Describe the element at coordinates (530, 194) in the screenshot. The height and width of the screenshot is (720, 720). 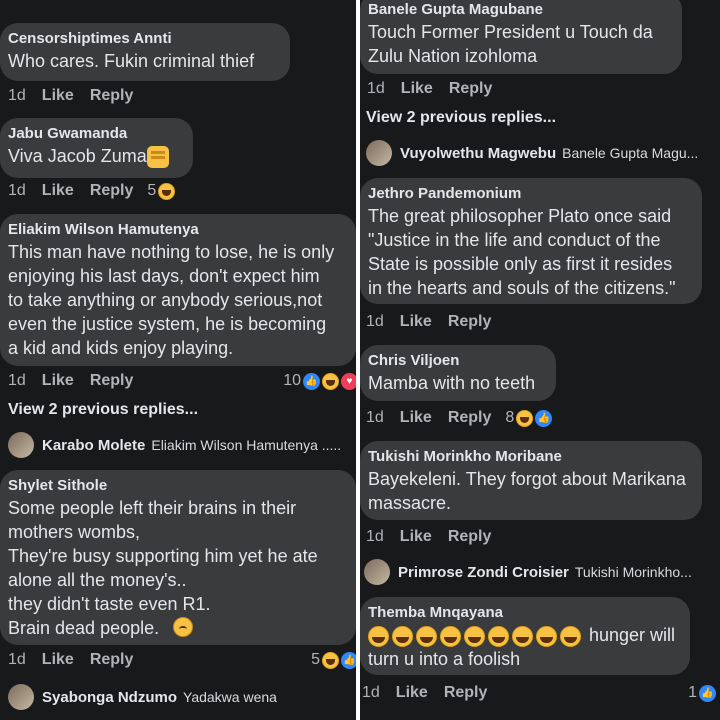
I see `comment-author: Jethro Pandemonium` at that location.